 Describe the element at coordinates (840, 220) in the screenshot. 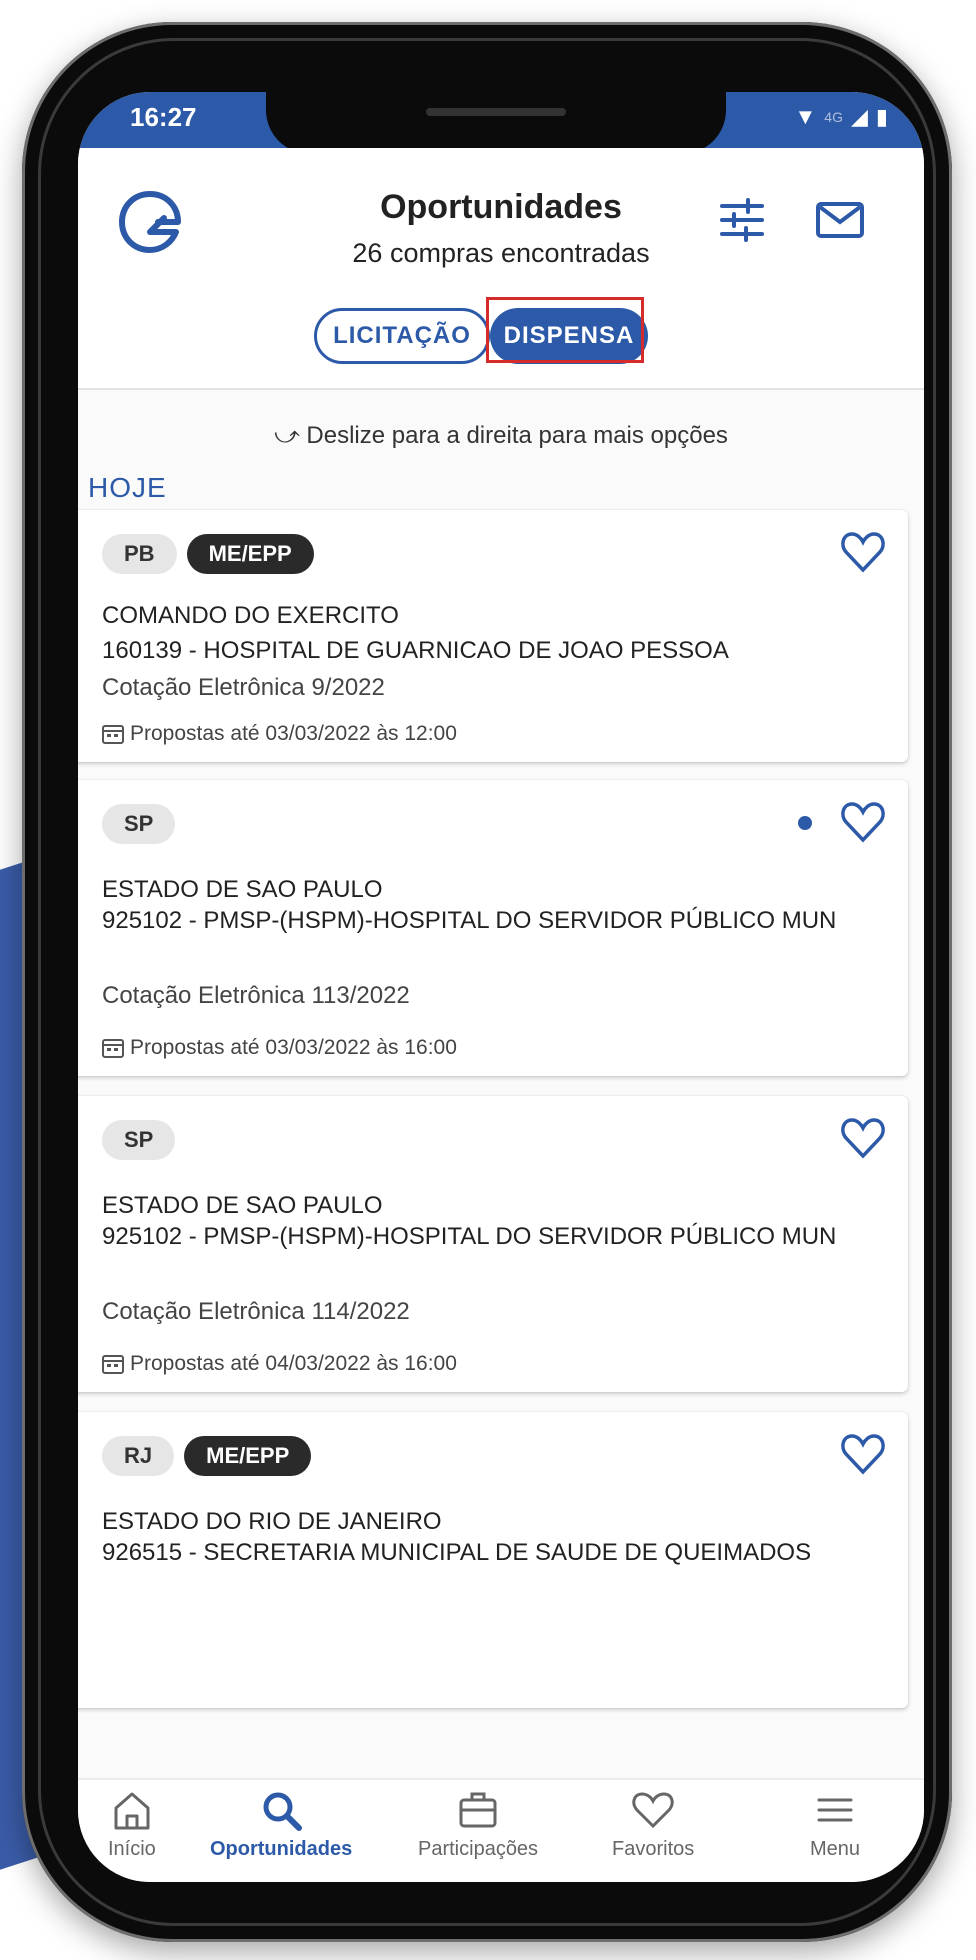

I see `mail-icon` at that location.